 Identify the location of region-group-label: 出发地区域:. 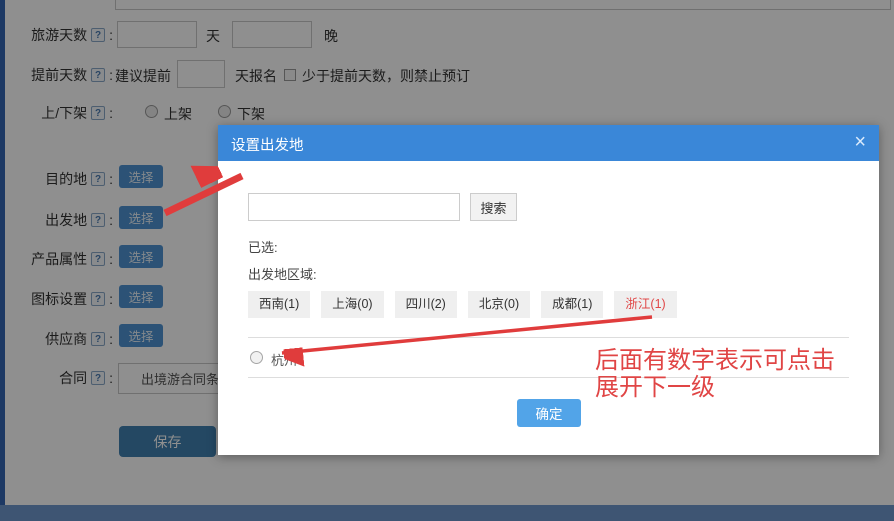
(282, 274).